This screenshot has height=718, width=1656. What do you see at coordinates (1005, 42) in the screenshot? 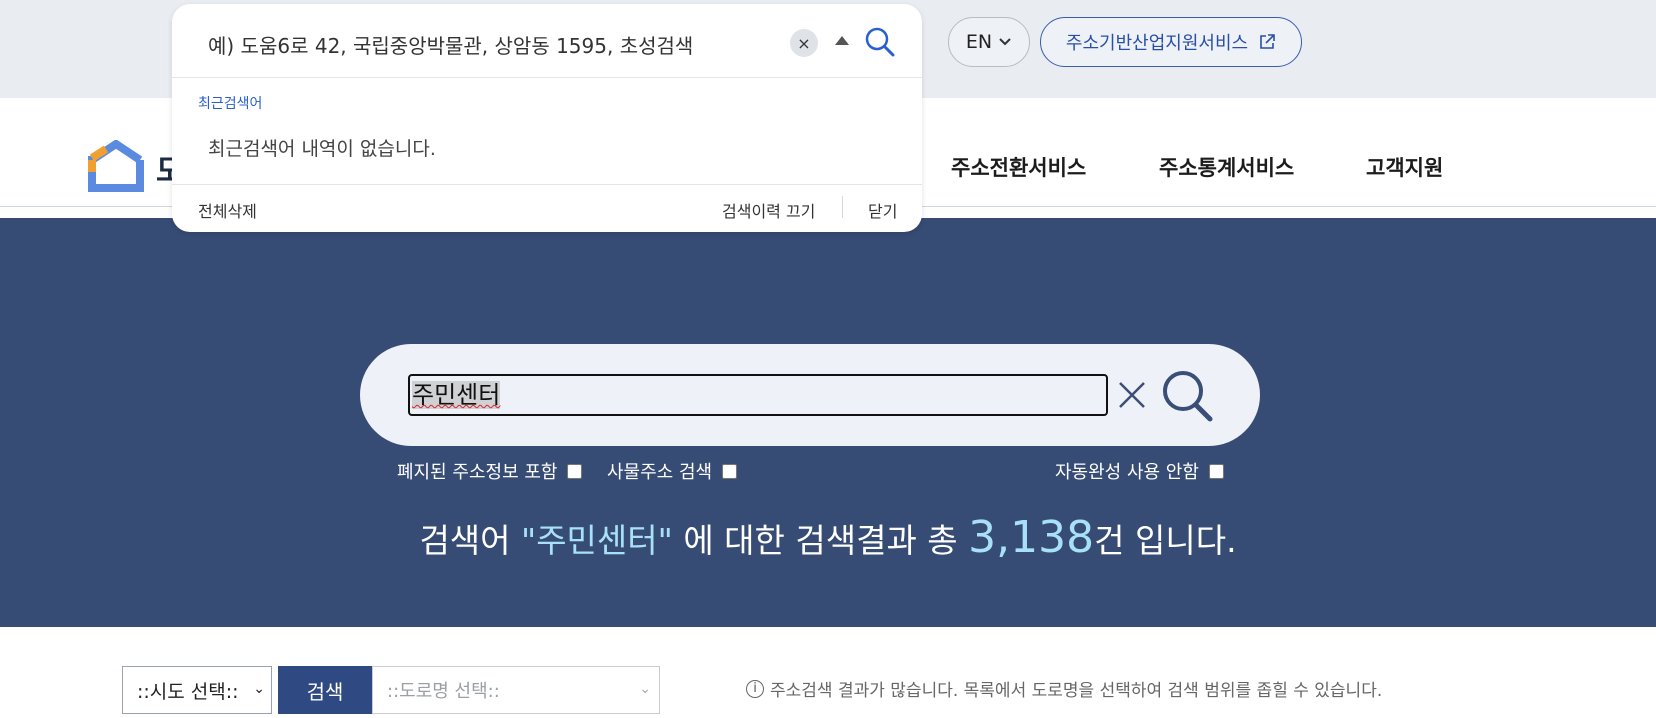
I see `chevron-down-icon` at bounding box center [1005, 42].